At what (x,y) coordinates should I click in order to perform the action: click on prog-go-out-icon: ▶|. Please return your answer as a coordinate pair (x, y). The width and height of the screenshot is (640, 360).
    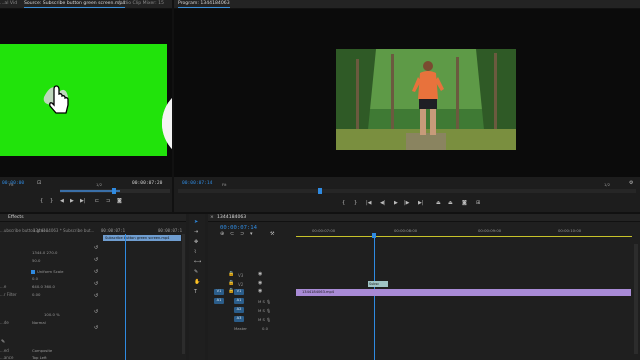
    Looking at the image, I should click on (421, 203).